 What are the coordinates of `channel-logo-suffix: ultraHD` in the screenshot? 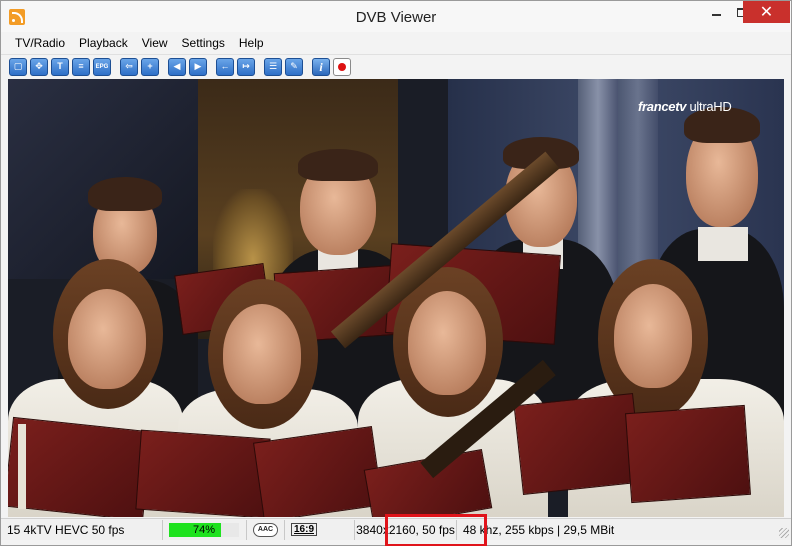 It's located at (709, 106).